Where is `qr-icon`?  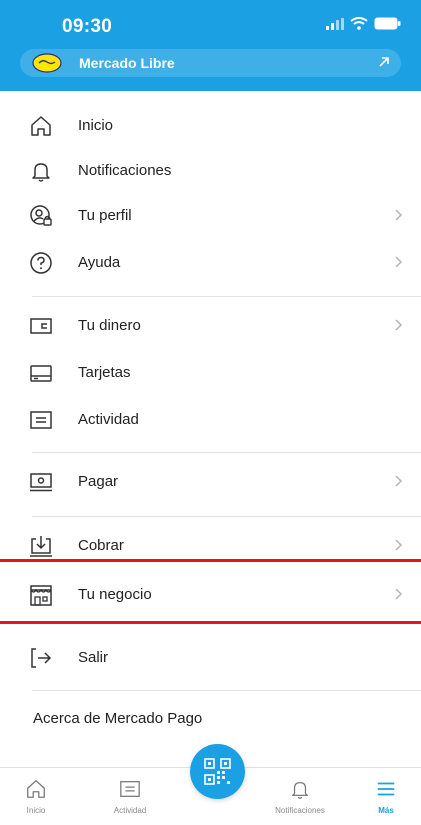
qr-icon is located at coordinates (217, 771).